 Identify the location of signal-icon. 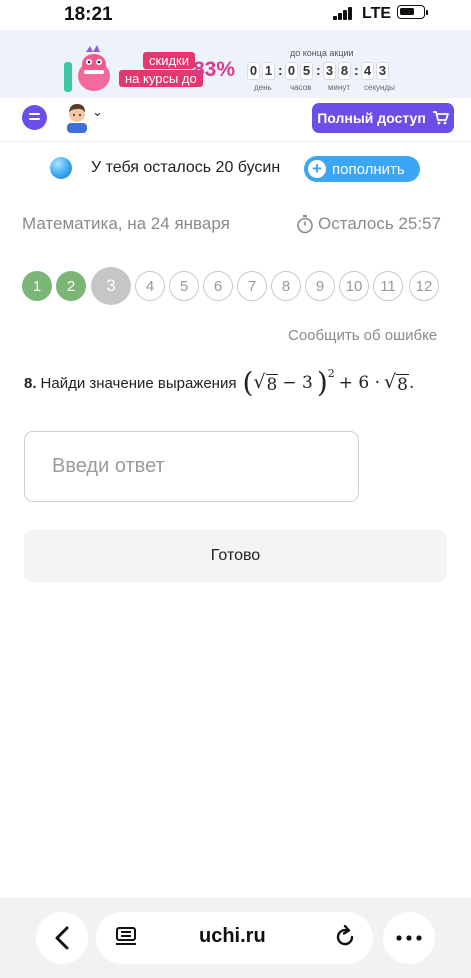
(343, 13).